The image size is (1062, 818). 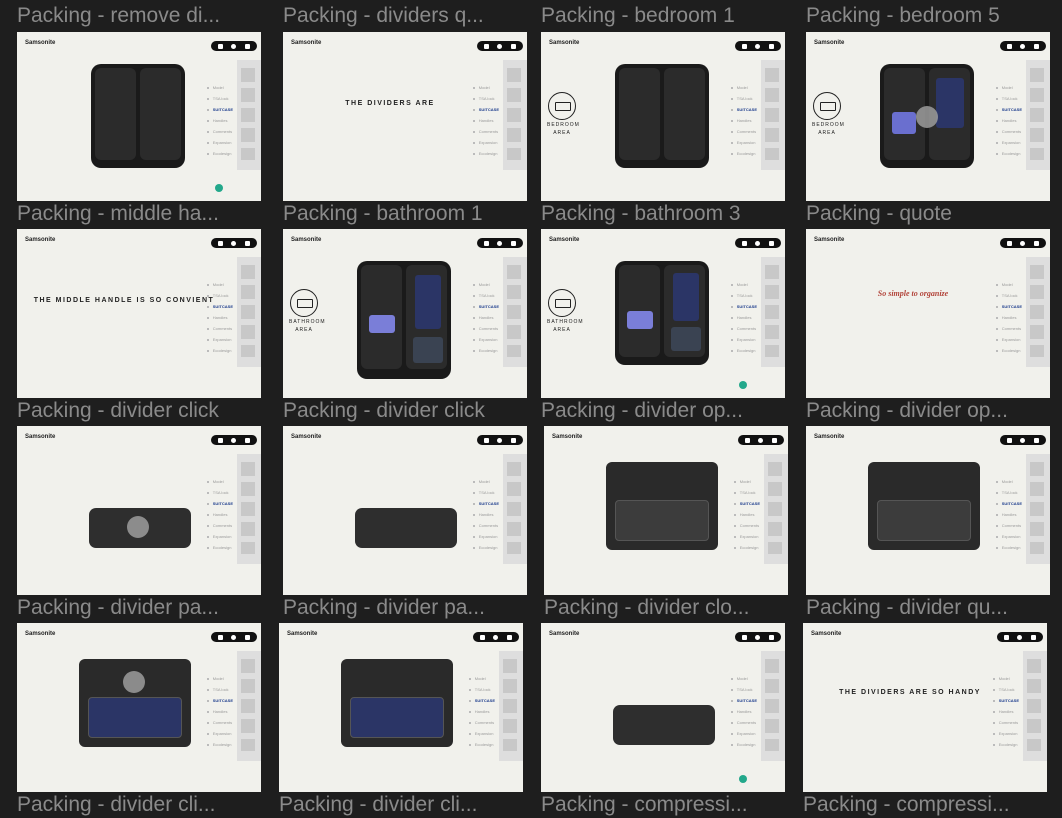 What do you see at coordinates (405, 214) in the screenshot?
I see `frame-label: Packing - bathroom 1` at bounding box center [405, 214].